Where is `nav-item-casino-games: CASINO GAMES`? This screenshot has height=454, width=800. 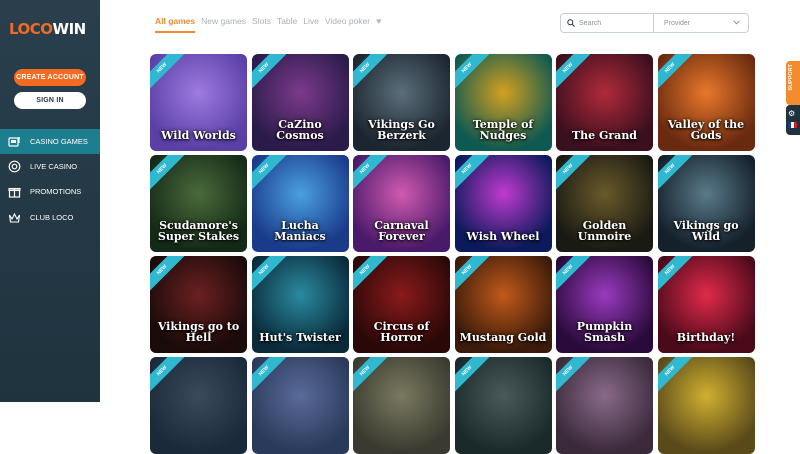
nav-item-casino-games: CASINO GAMES is located at coordinates (50, 141).